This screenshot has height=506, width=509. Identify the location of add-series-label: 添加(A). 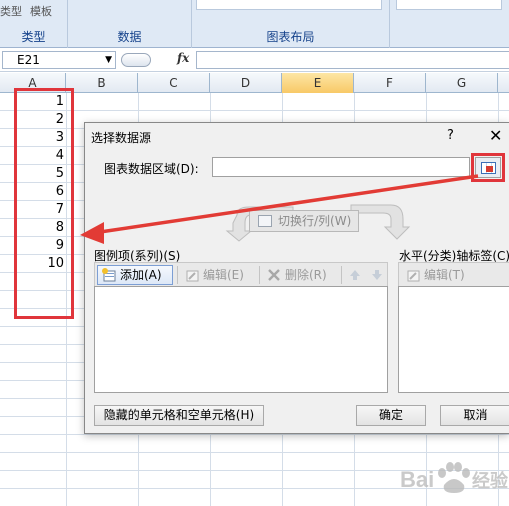
(141, 275).